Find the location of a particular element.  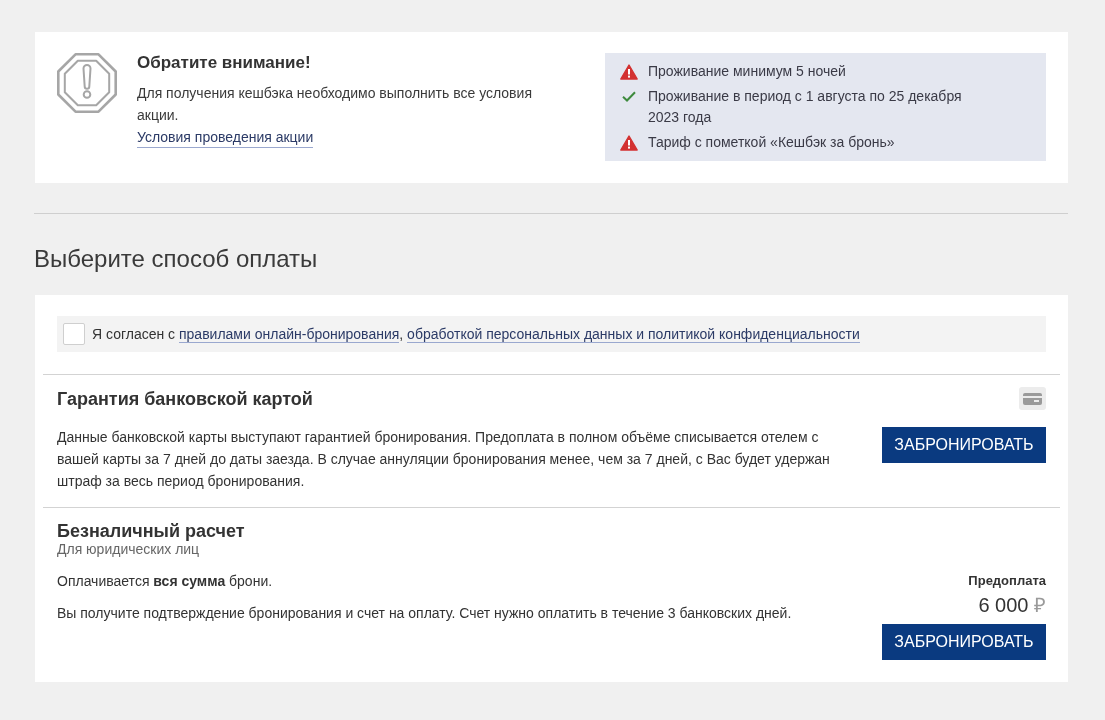

condition-text: Проживание минимум 5 ночей is located at coordinates (747, 71).